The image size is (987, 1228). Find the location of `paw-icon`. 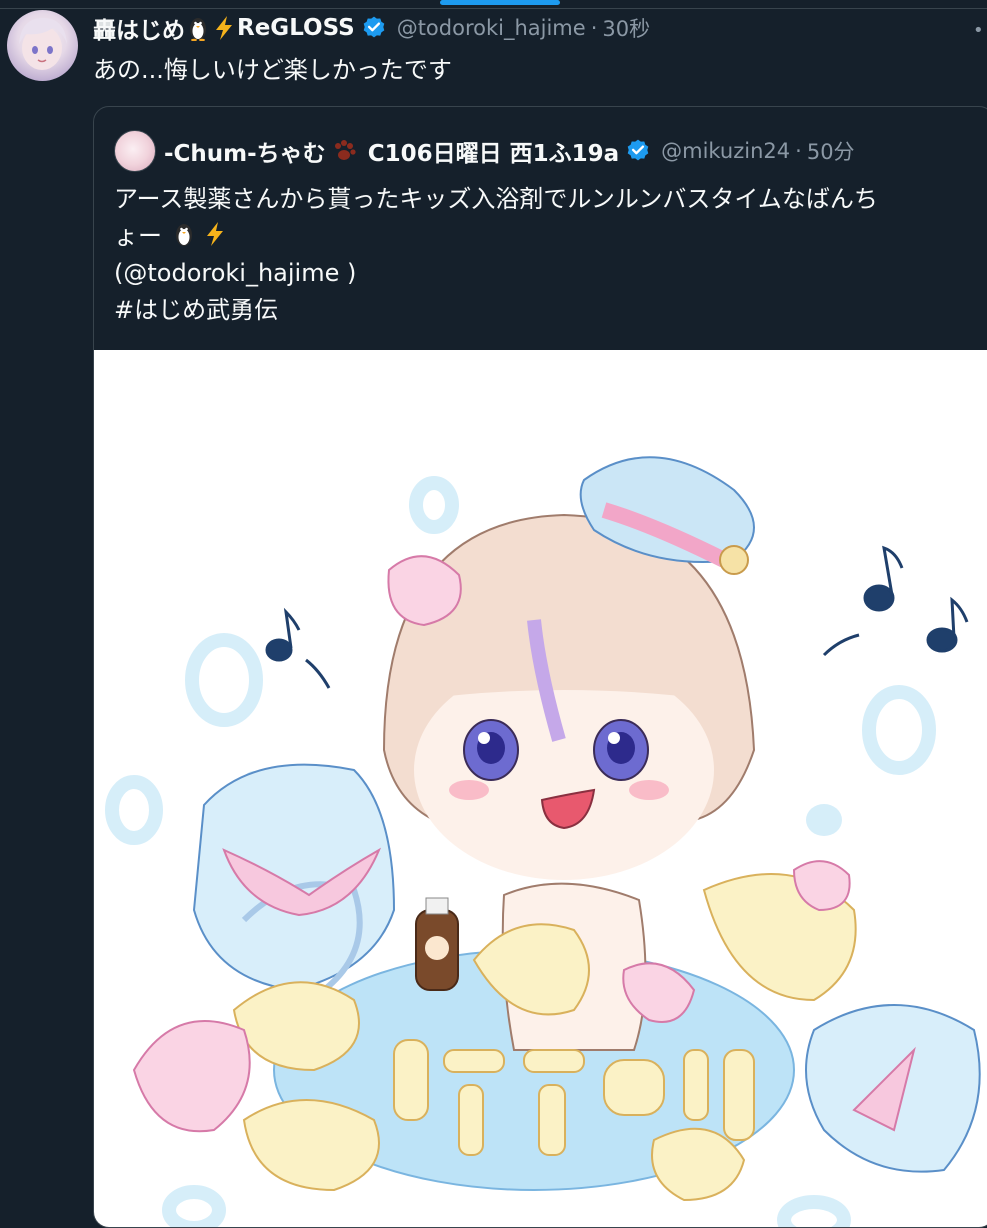

paw-icon is located at coordinates (345, 150).